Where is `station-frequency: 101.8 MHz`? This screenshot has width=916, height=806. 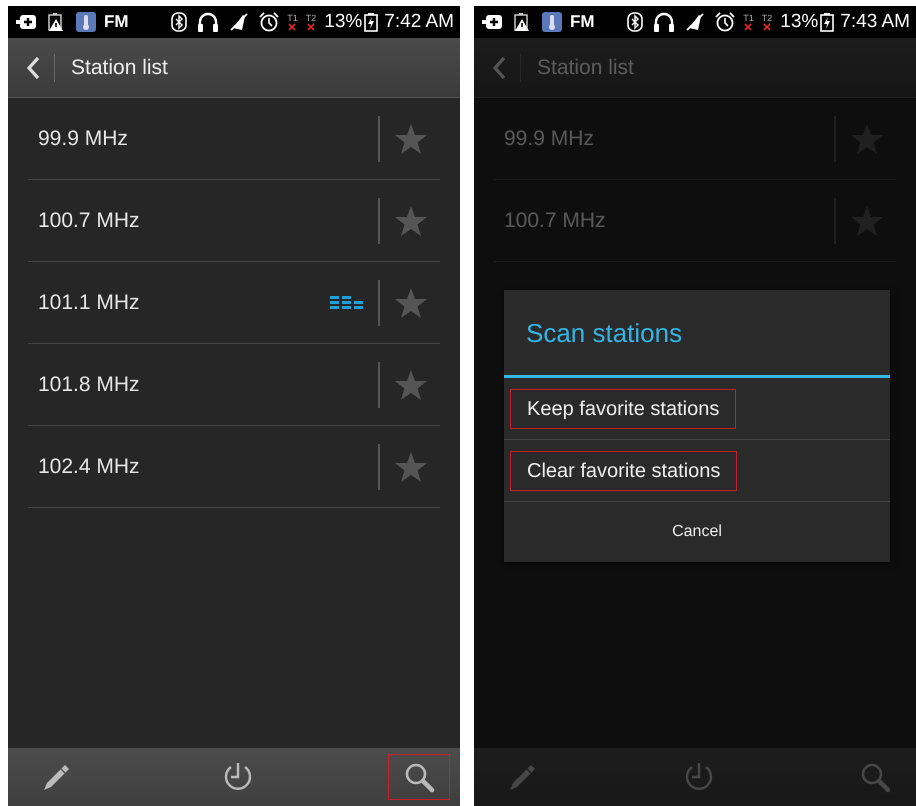
station-frequency: 101.8 MHz is located at coordinates (89, 385).